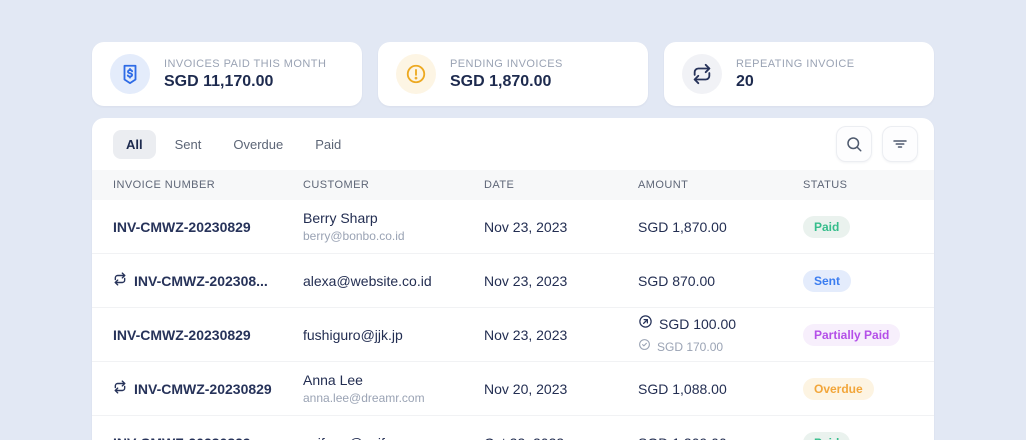 The image size is (1026, 440). I want to click on amount-cell: SGD 870.00, so click(720, 281).